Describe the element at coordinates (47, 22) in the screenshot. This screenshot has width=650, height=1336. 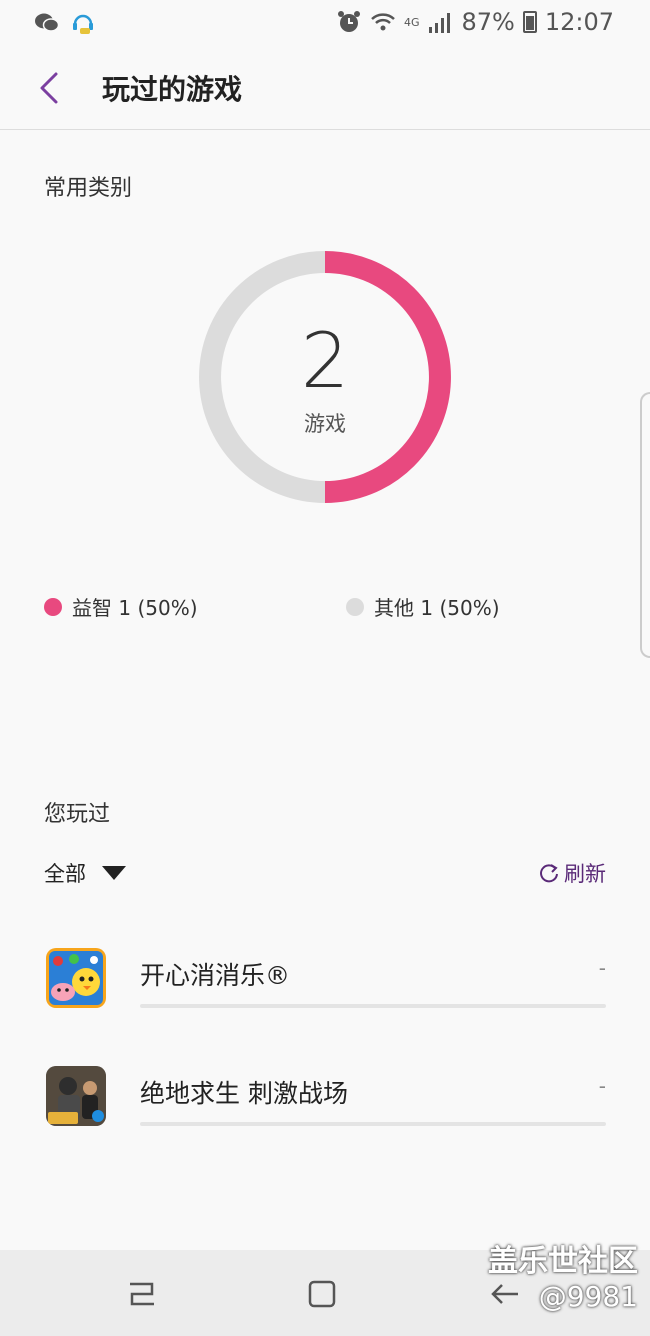
I see `wechat-icon` at that location.